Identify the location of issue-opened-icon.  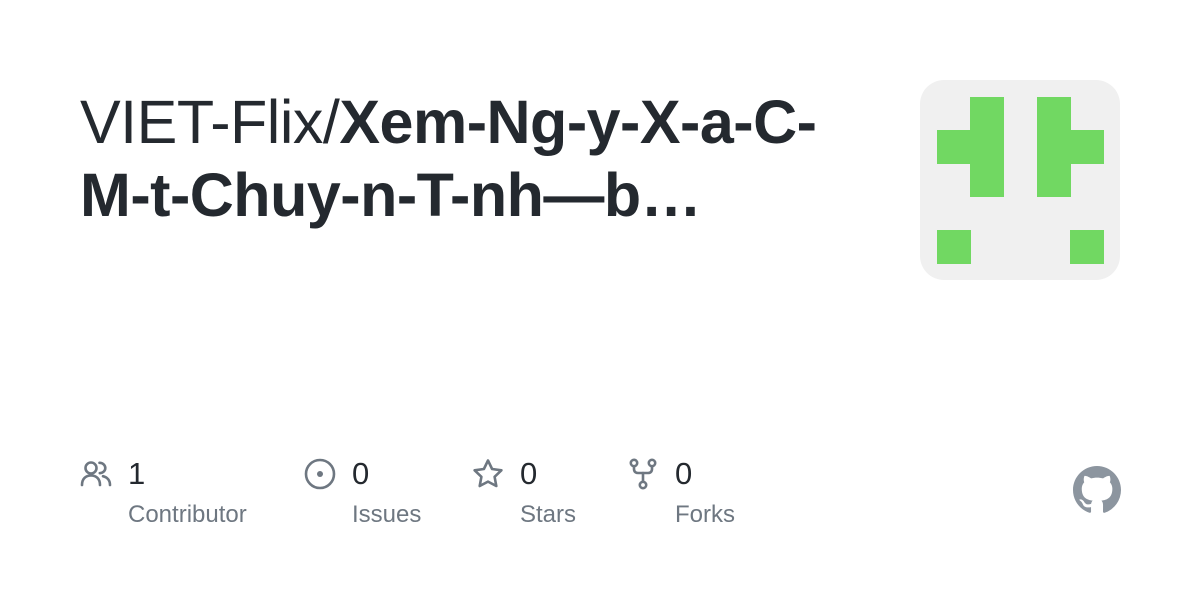
(320, 474).